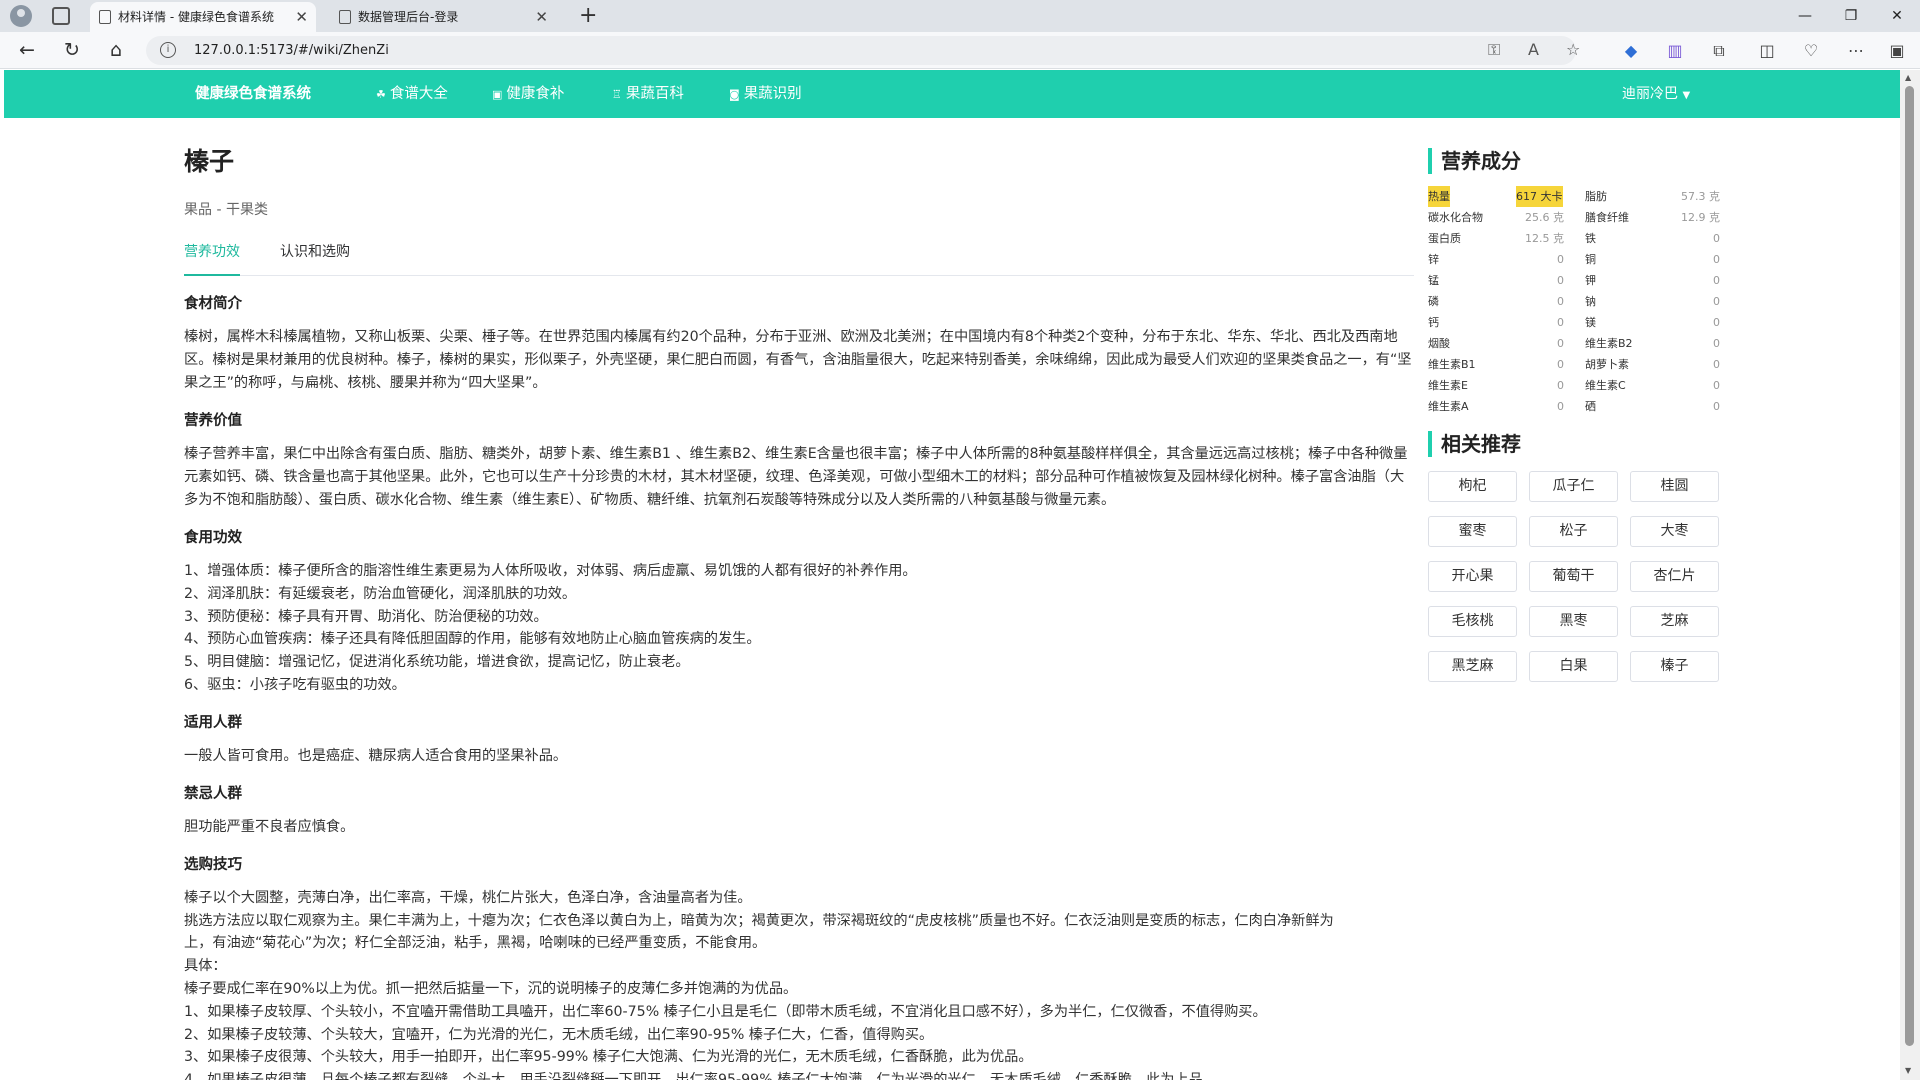  I want to click on tab-actions-icon, so click(61, 16).